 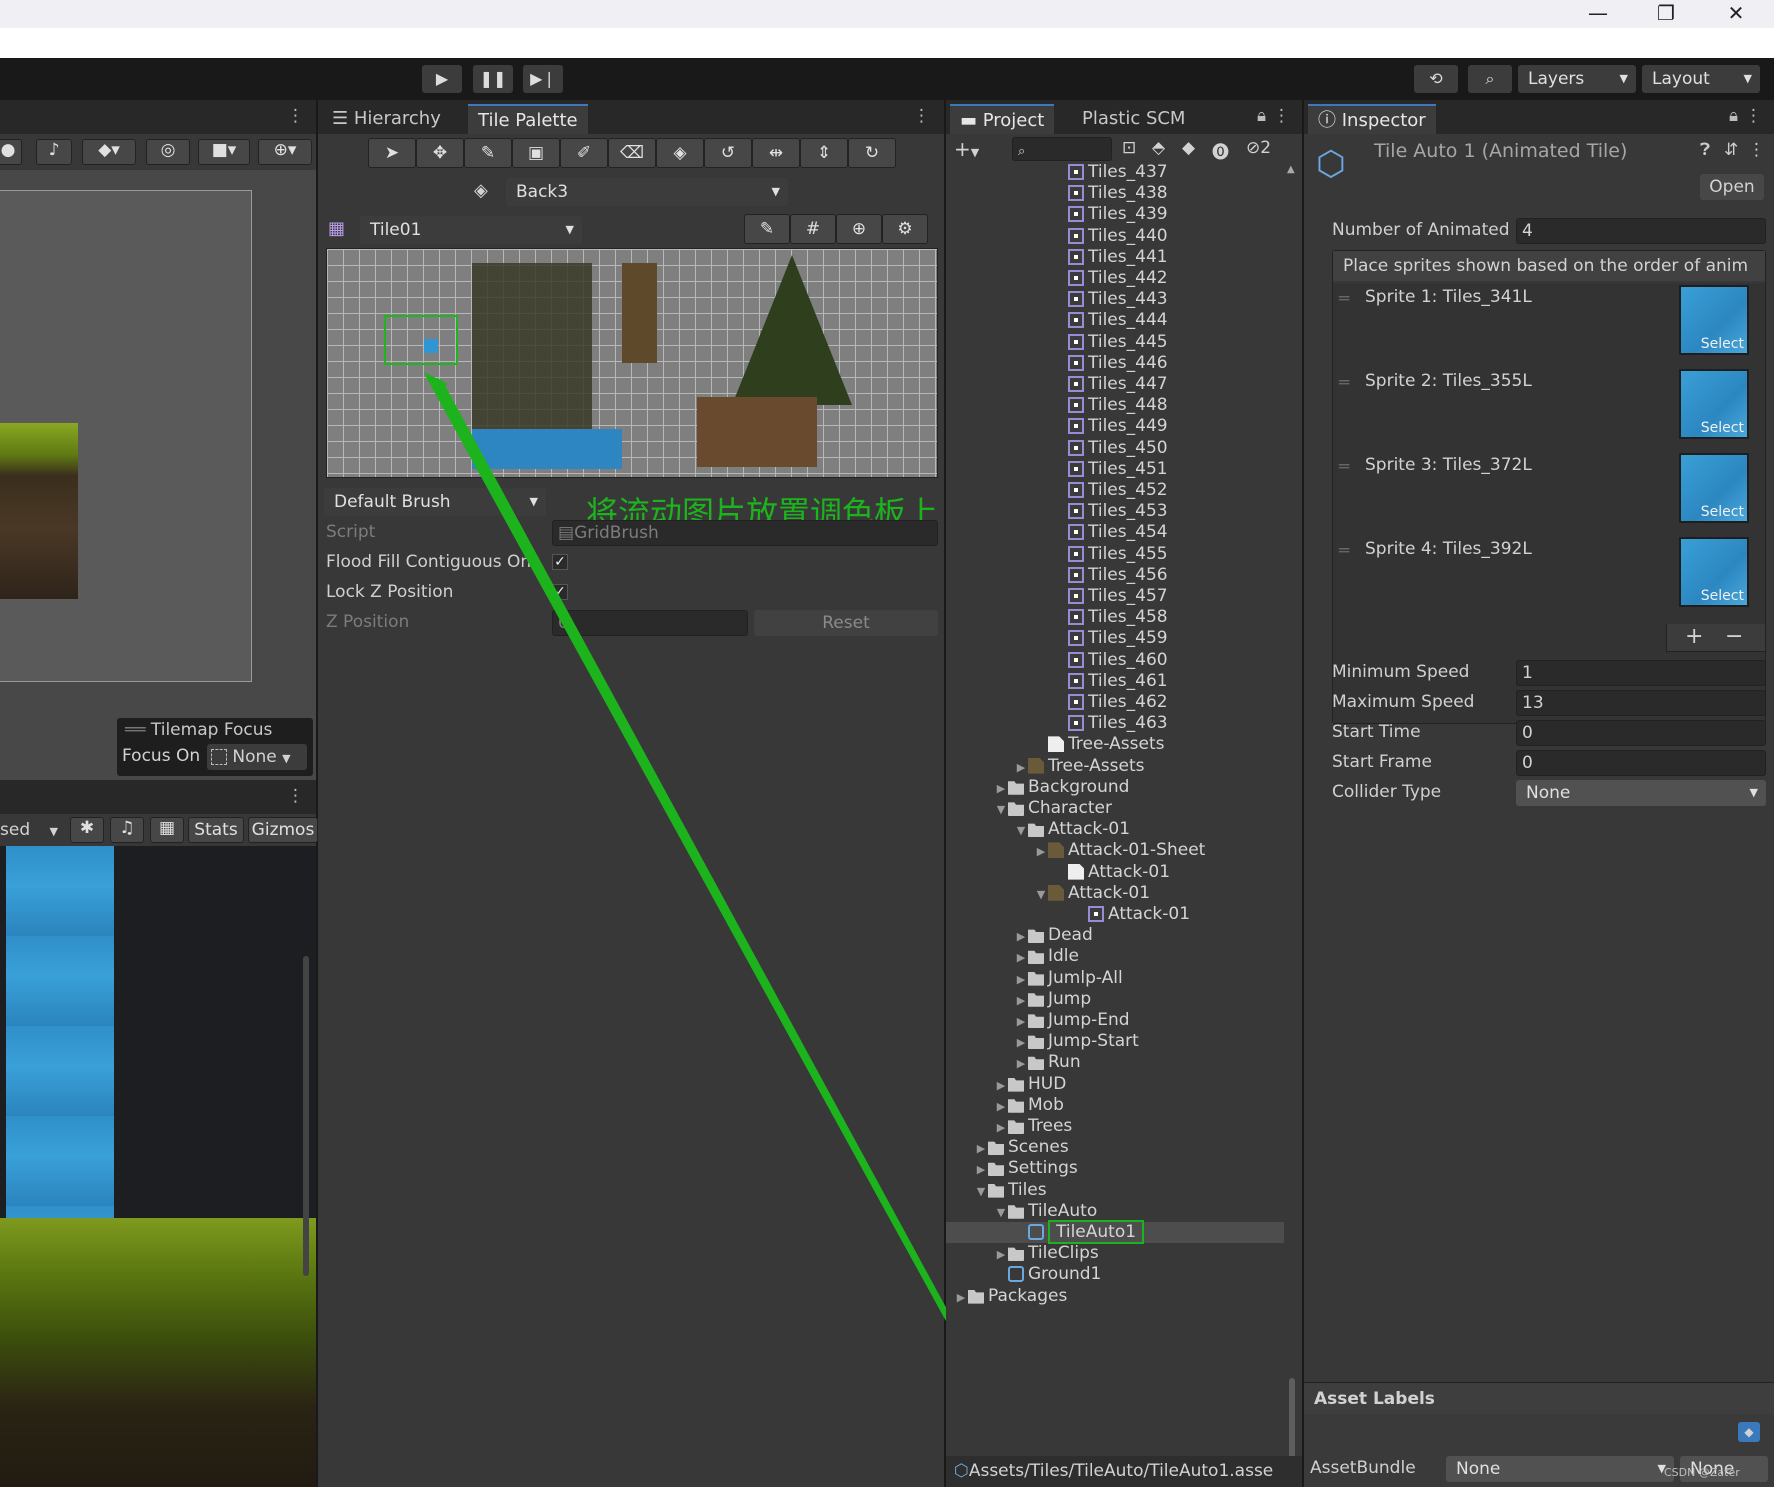 I want to click on search-by-type-icon: ⊡, so click(x=1129, y=148).